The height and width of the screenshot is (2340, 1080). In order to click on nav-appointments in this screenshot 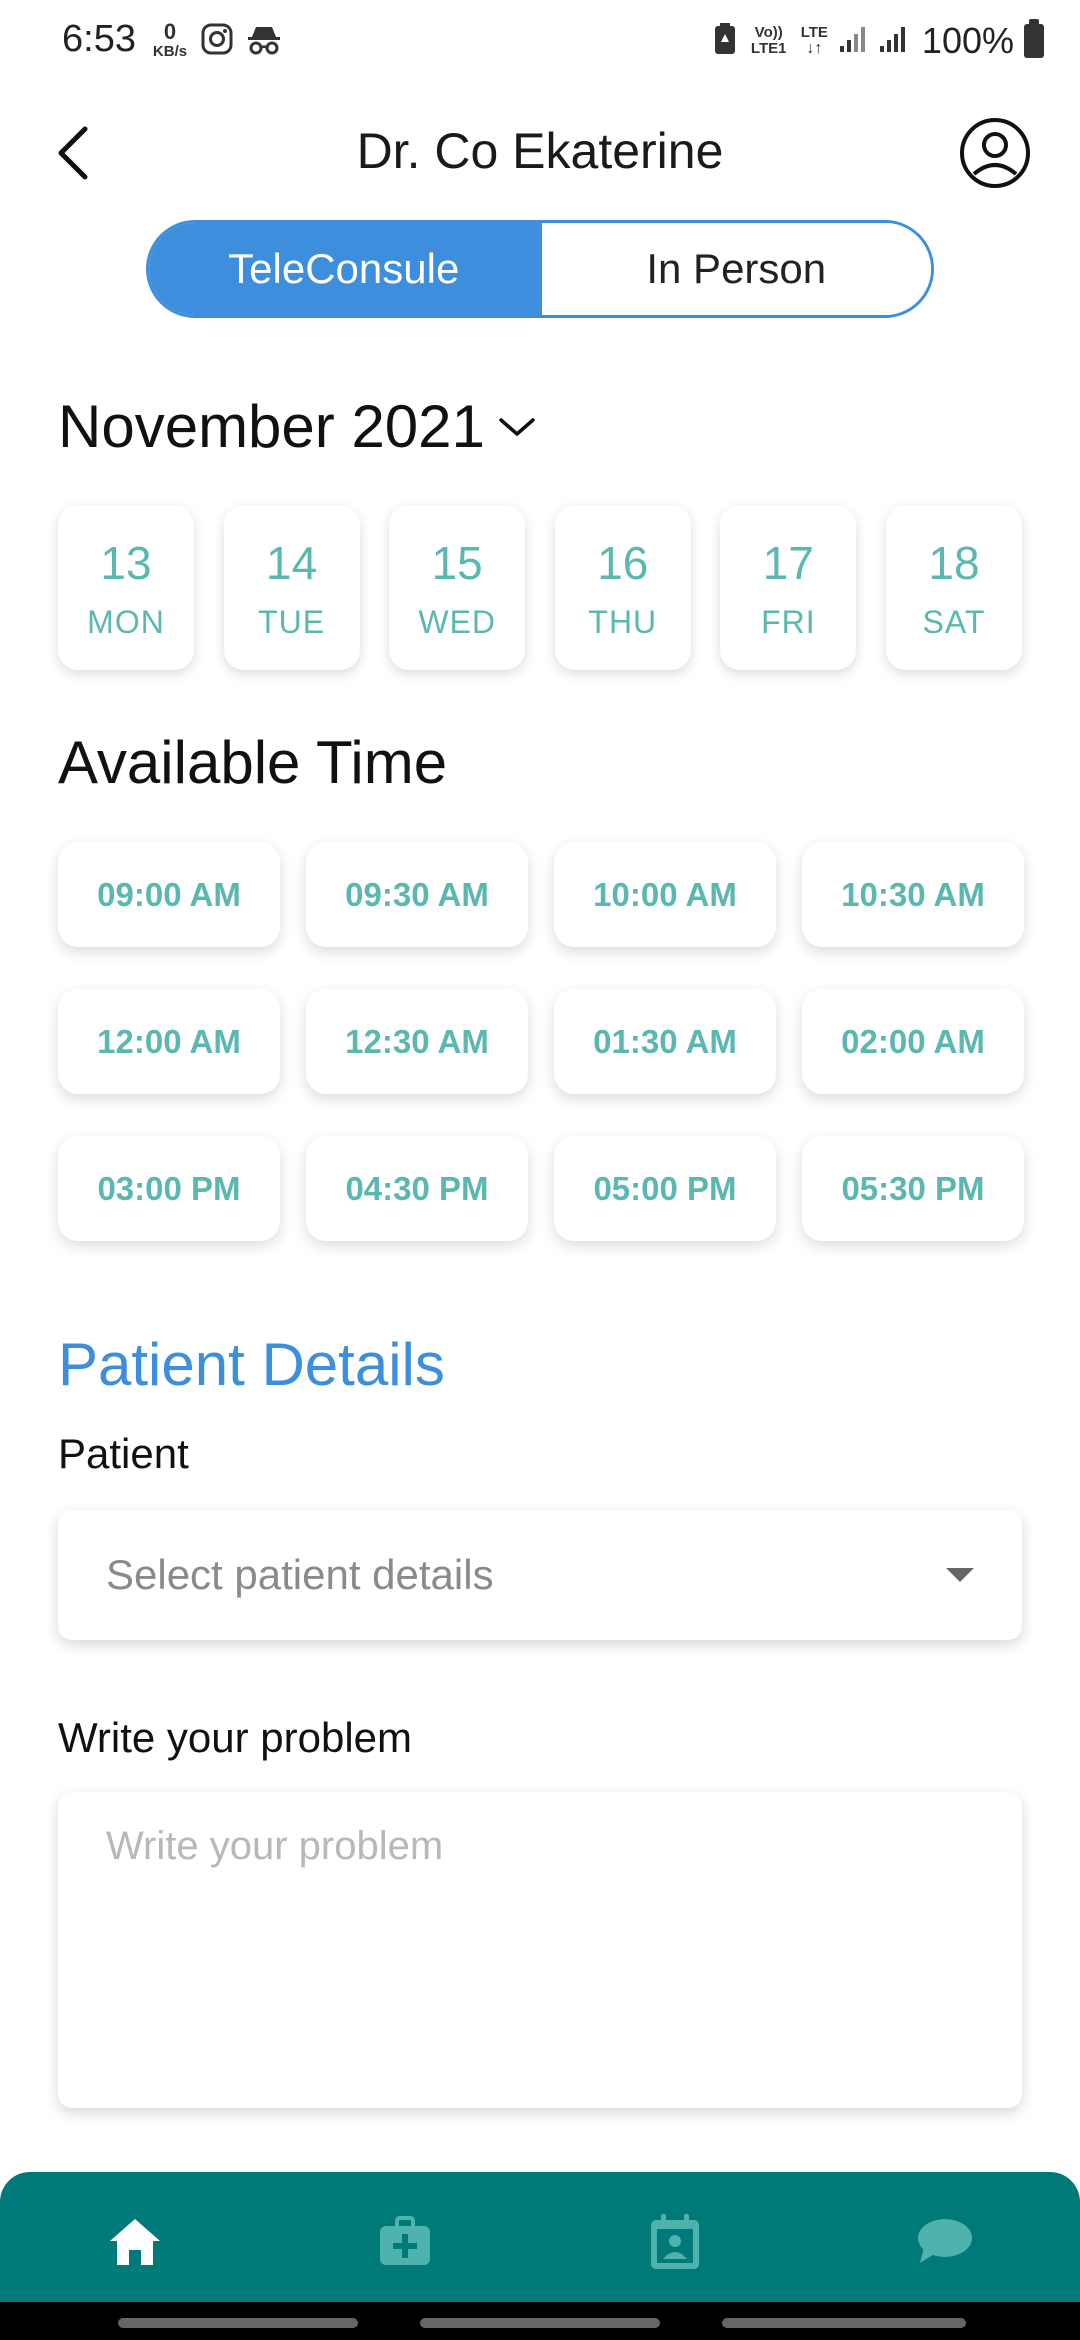, I will do `click(675, 2237)`.